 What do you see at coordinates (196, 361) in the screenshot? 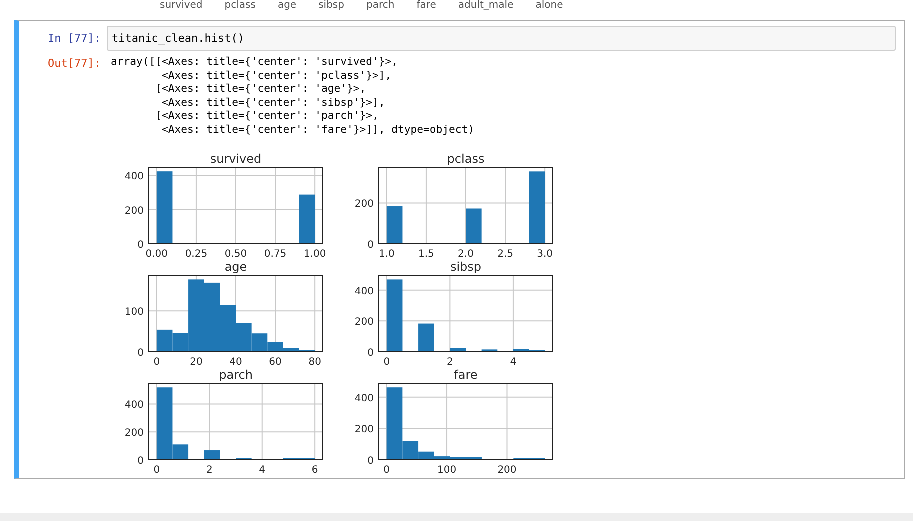
I see `axis-tick-label: 20` at bounding box center [196, 361].